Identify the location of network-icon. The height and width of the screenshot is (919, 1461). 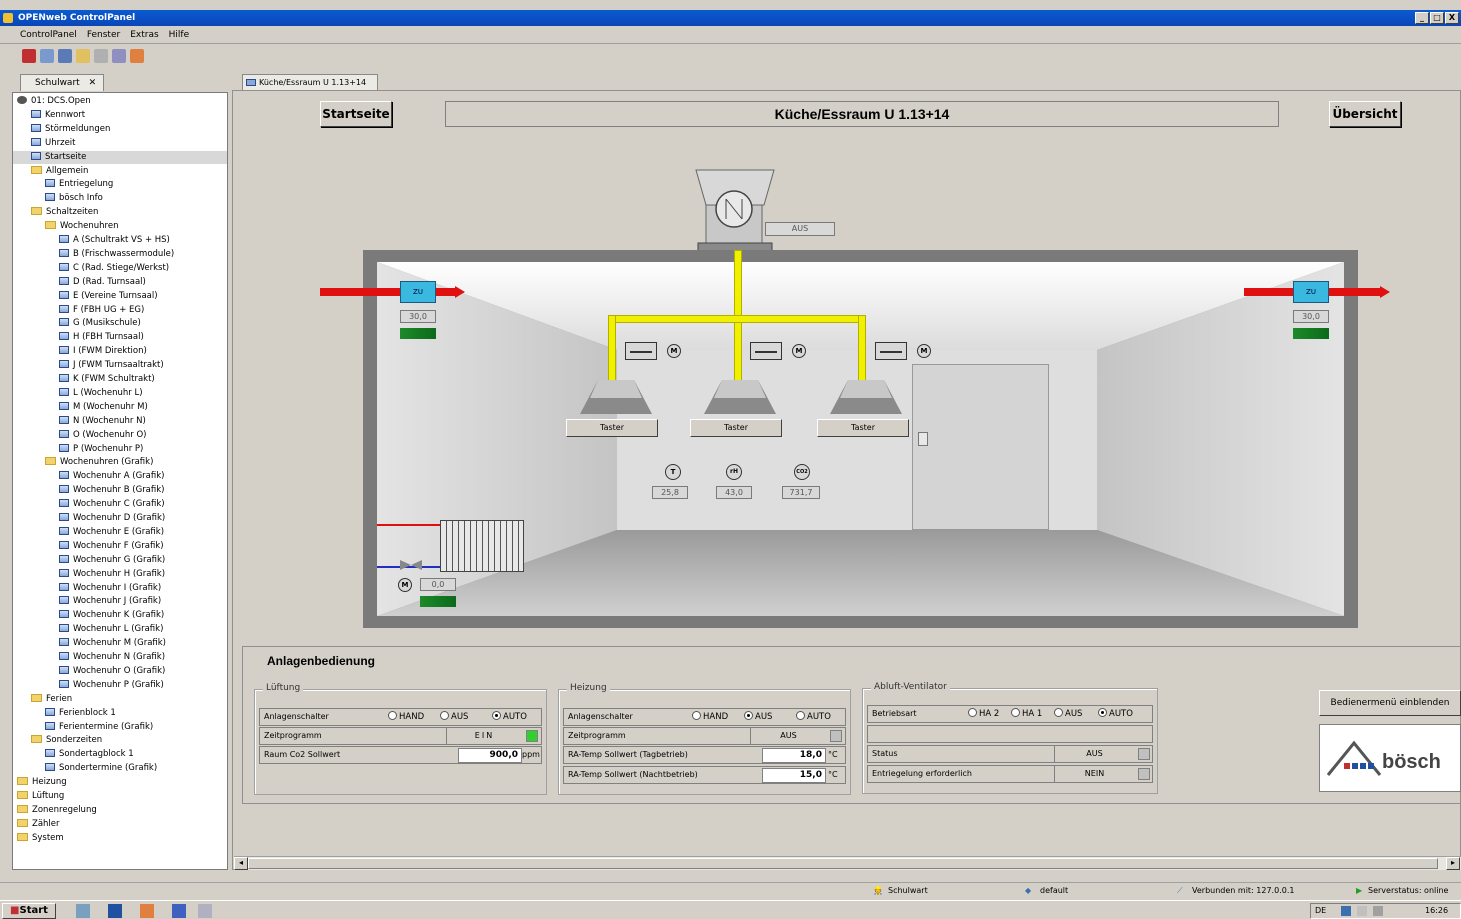
(1346, 911).